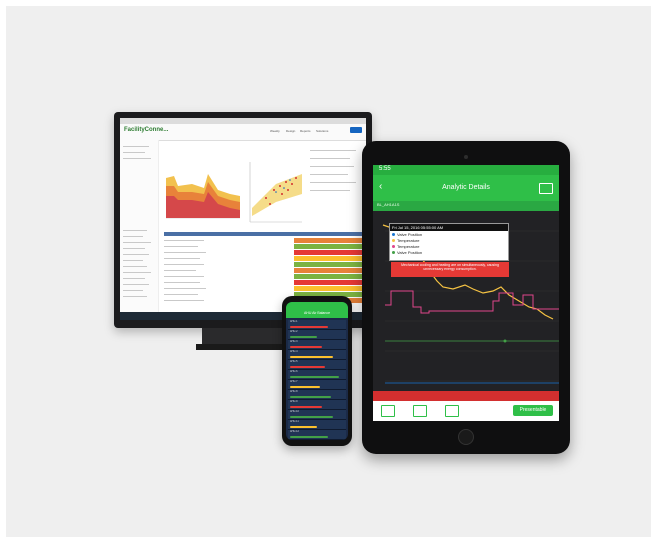 Image resolution: width=657 pixels, height=543 pixels. I want to click on list-item: AHU-2, so click(317, 335).